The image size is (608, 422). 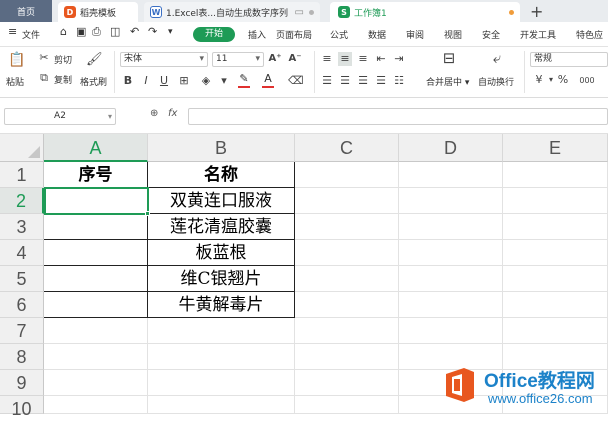 What do you see at coordinates (363, 81) in the screenshot?
I see `align-right-icon: ☰` at bounding box center [363, 81].